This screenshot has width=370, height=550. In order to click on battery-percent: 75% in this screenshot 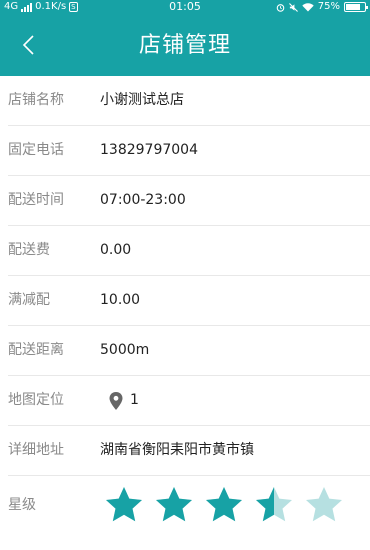, I will do `click(328, 6)`.